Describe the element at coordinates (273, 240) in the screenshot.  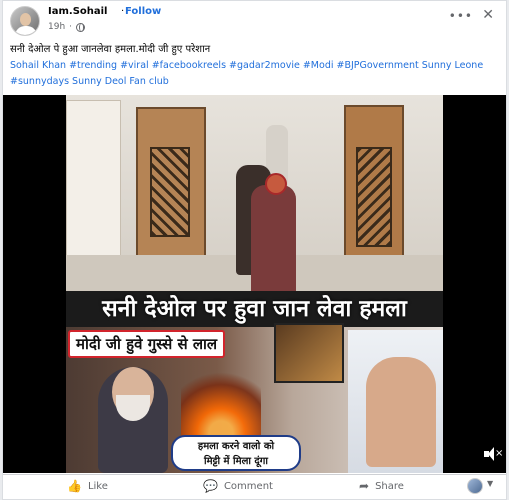
I see `person-figure` at that location.